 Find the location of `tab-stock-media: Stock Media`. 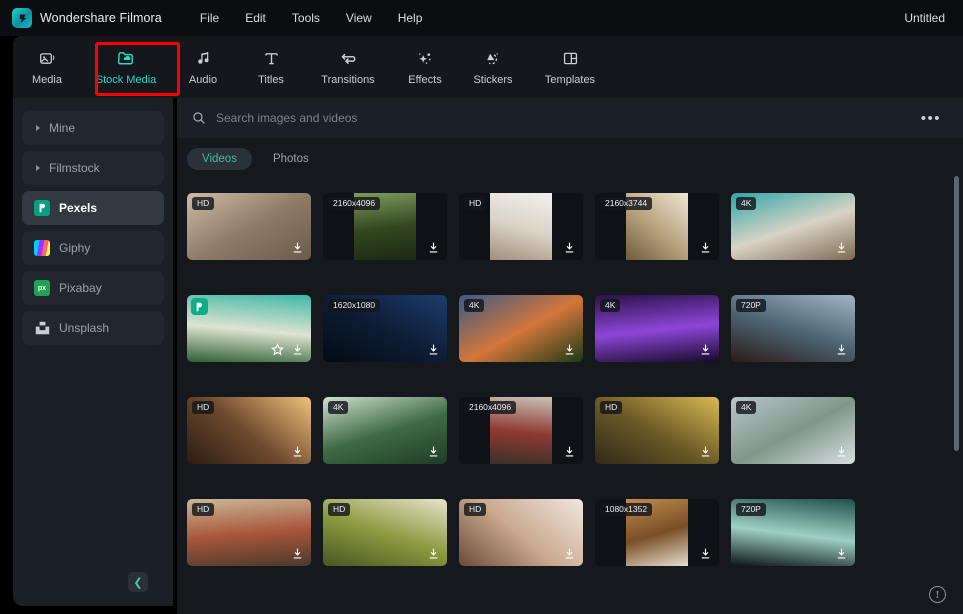

tab-stock-media: Stock Media is located at coordinates (126, 67).